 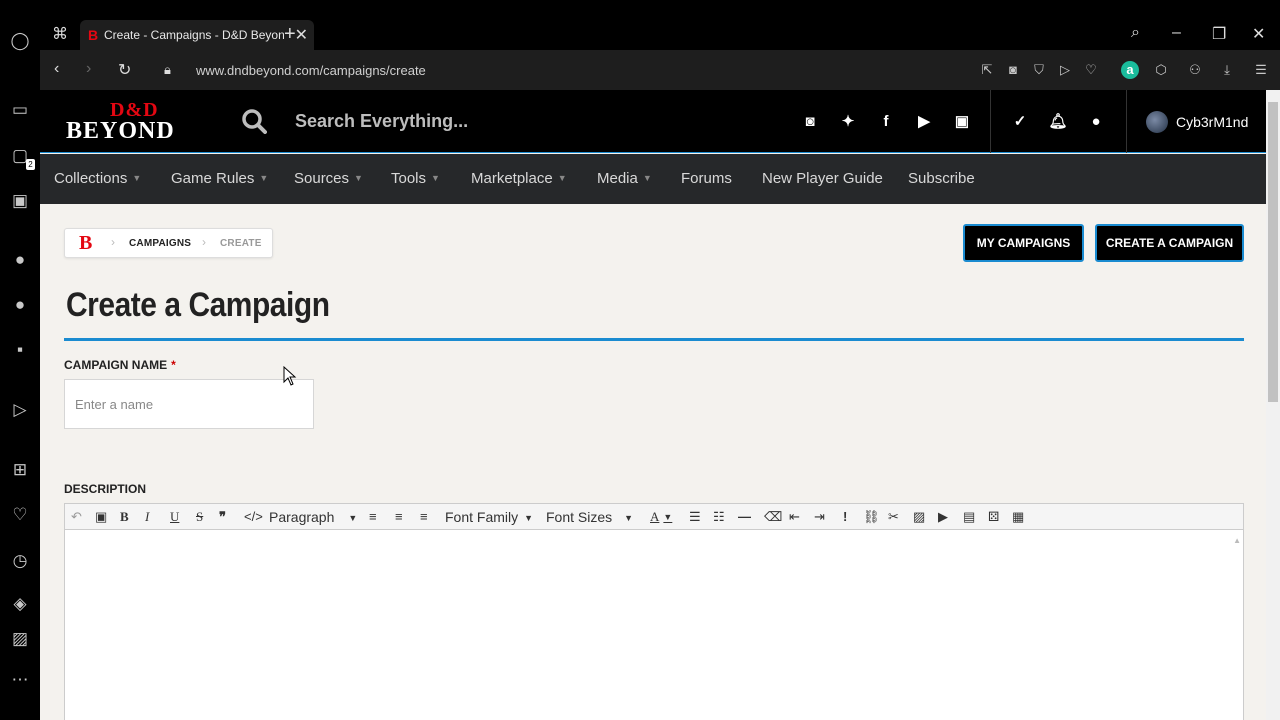 I want to click on nav-marketplace: Marketplace ▼, so click(x=519, y=178).